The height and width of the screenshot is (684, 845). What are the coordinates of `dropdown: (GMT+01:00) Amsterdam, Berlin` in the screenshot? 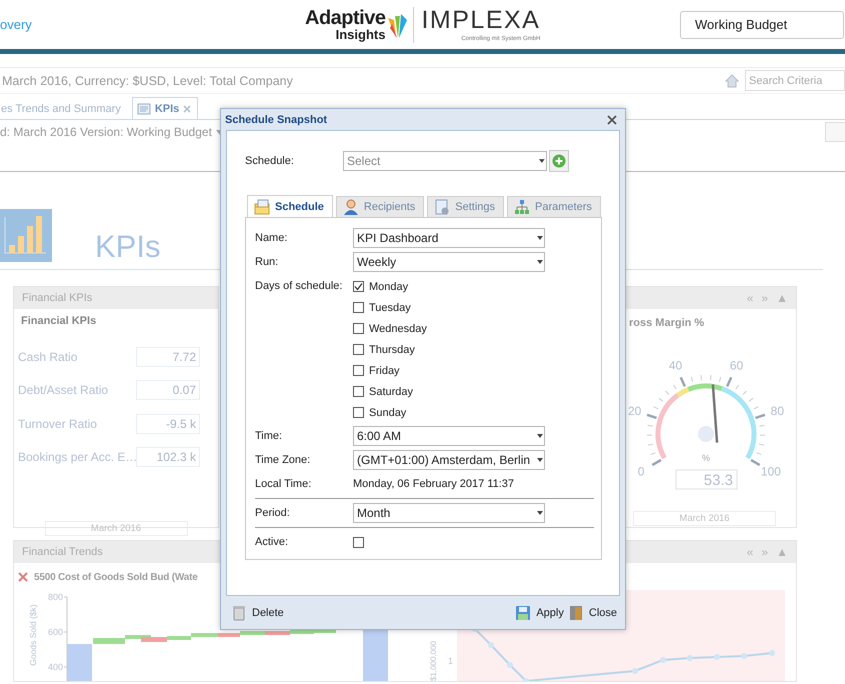 It's located at (449, 460).